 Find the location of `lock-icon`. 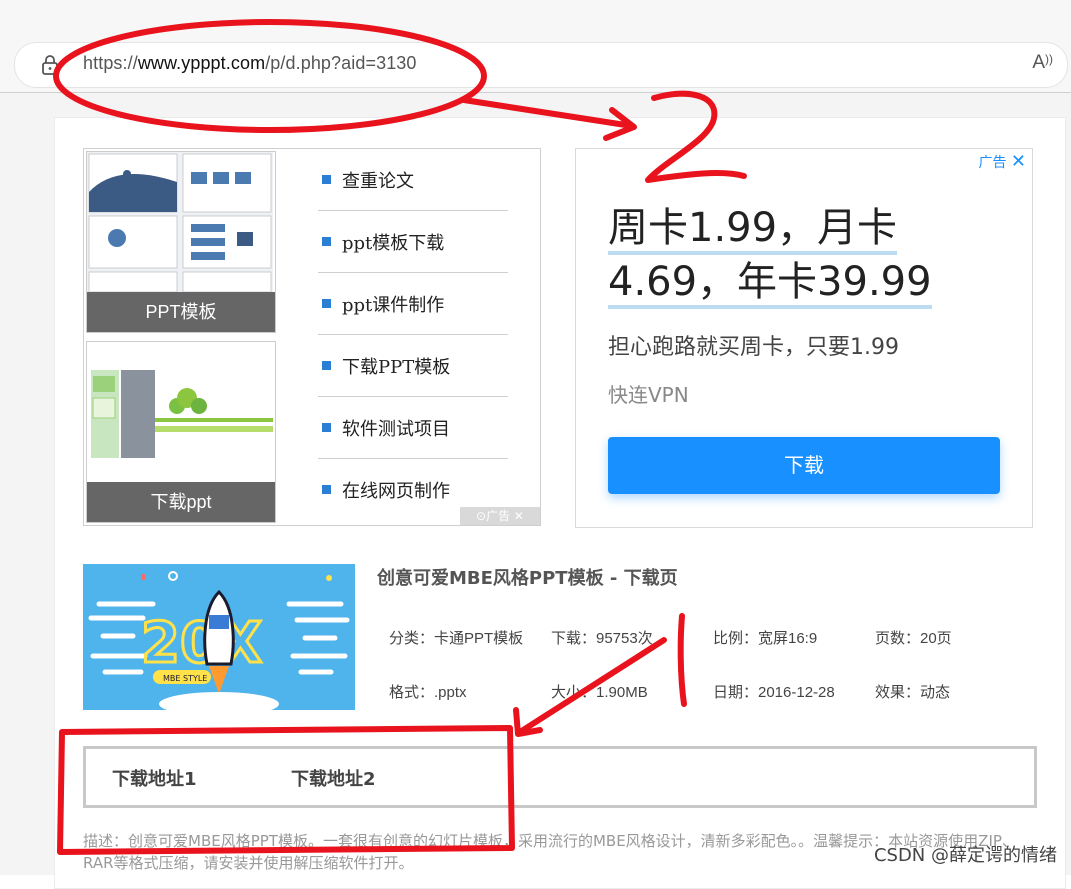

lock-icon is located at coordinates (50, 65).